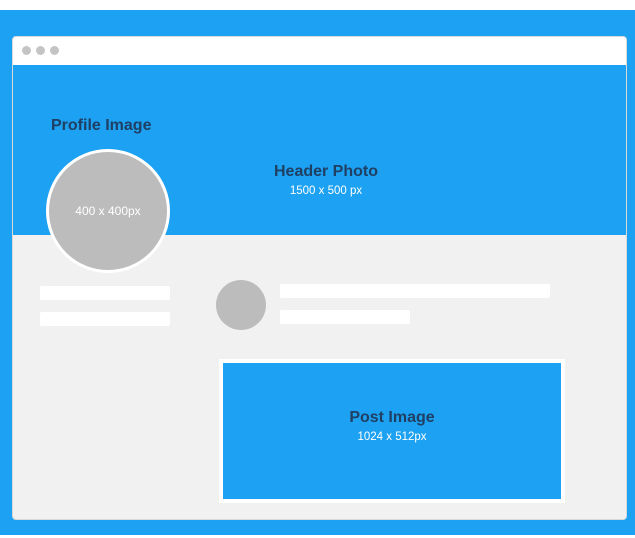 This screenshot has height=538, width=635. I want to click on profile-image-size: 400 x 400px, so click(108, 211).